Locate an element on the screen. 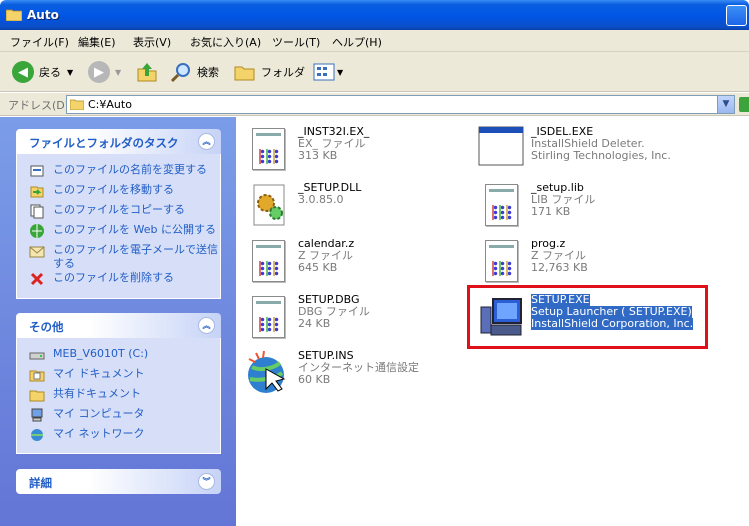 The height and width of the screenshot is (526, 749). back-arrow-icon: ◀ is located at coordinates (23, 72).